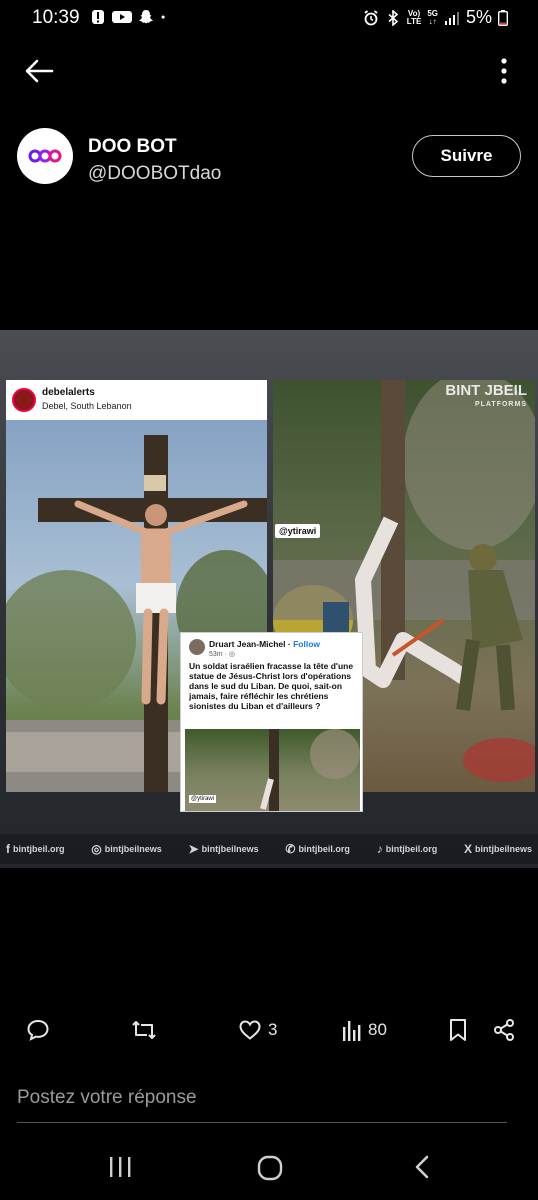 Image resolution: width=538 pixels, height=1200 pixels. I want to click on battery-icon, so click(503, 17).